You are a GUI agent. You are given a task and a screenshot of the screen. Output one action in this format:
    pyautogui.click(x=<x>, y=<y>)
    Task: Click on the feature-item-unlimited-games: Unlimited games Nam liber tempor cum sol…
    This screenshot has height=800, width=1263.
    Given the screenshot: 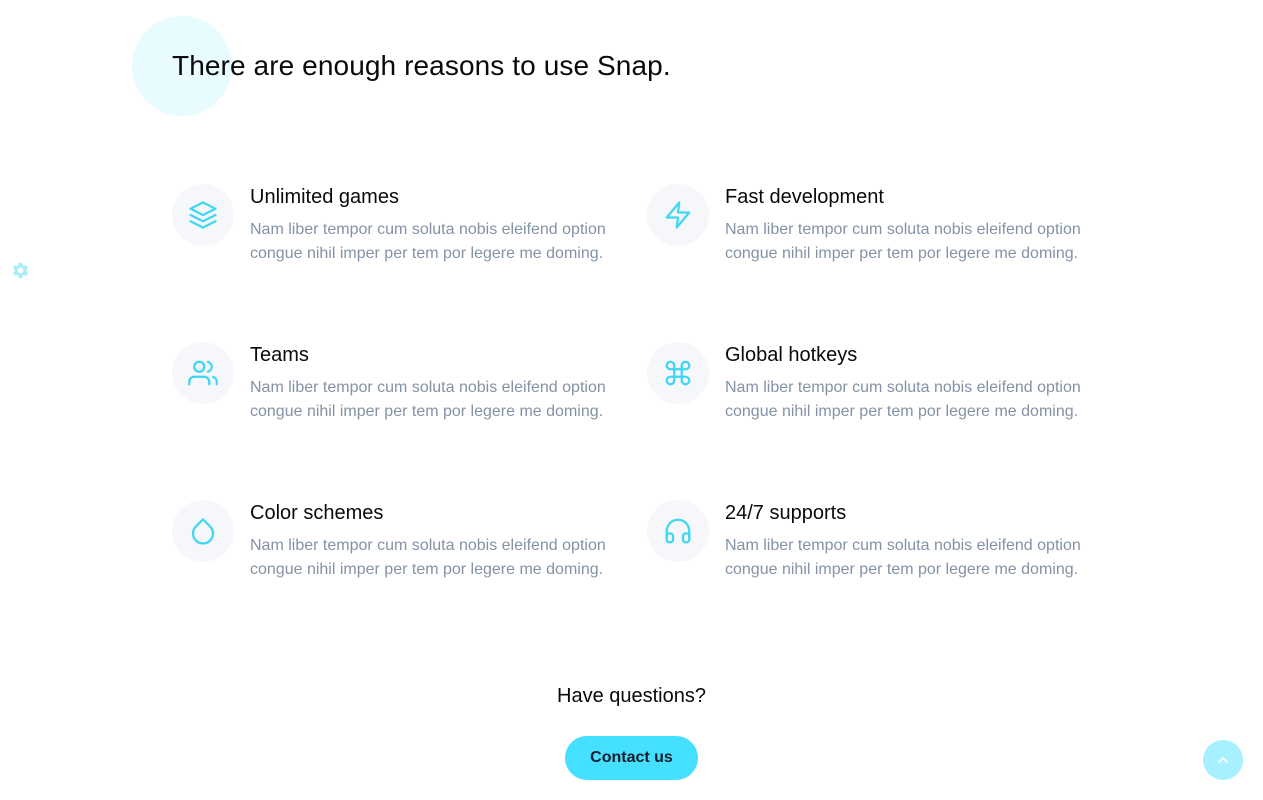 What is the action you would take?
    pyautogui.click(x=392, y=249)
    